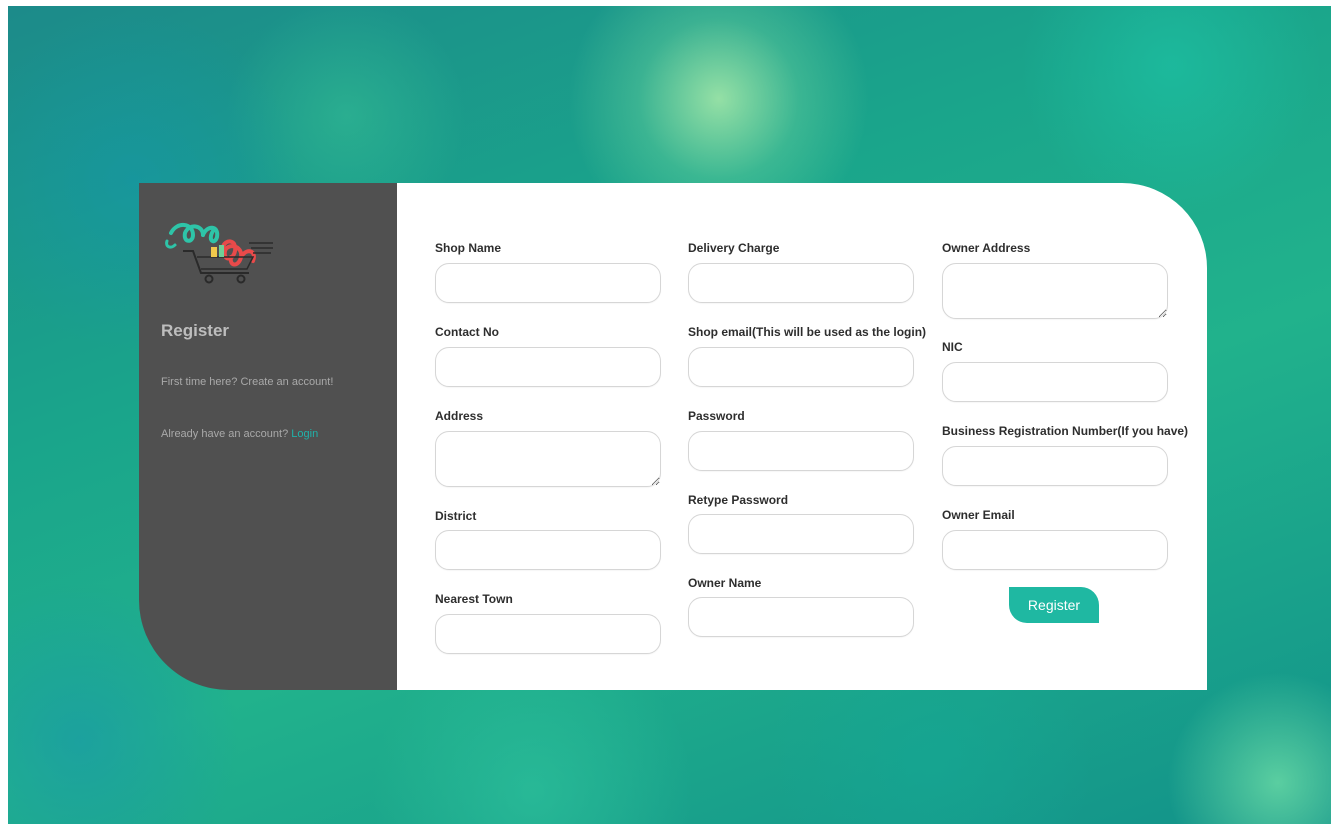  What do you see at coordinates (734, 248) in the screenshot?
I see `delivery-charge-label: Delivery Charge` at bounding box center [734, 248].